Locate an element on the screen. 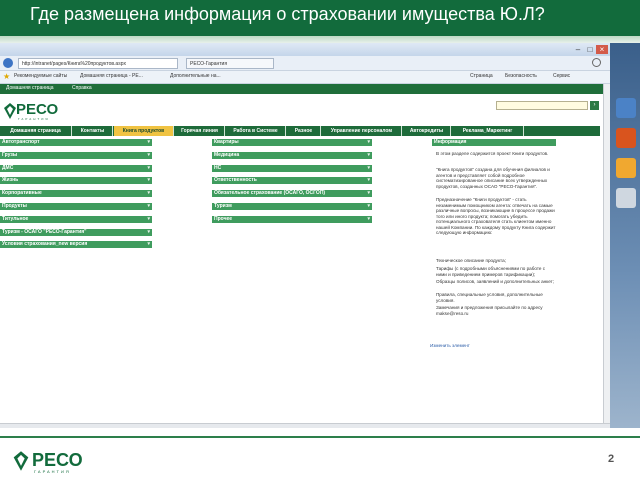 The height and width of the screenshot is (480, 640). footer-logo-icon is located at coordinates (21, 461).